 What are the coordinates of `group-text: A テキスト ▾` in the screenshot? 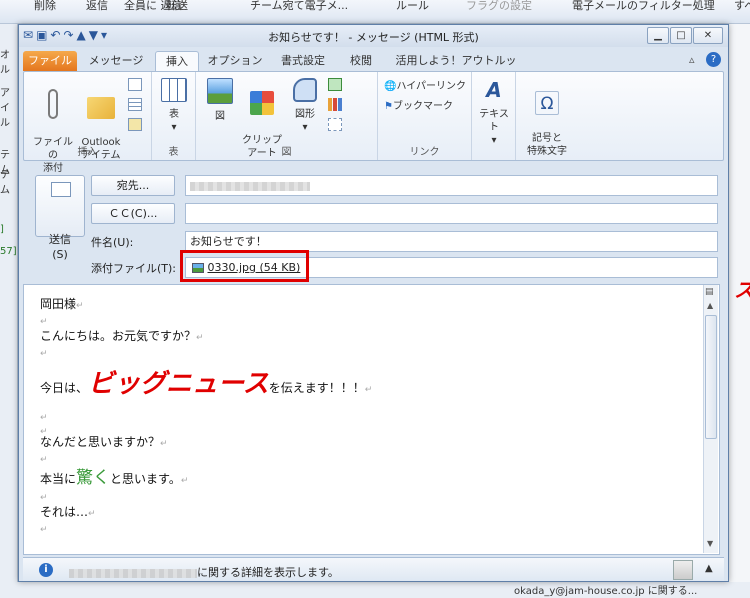 It's located at (494, 116).